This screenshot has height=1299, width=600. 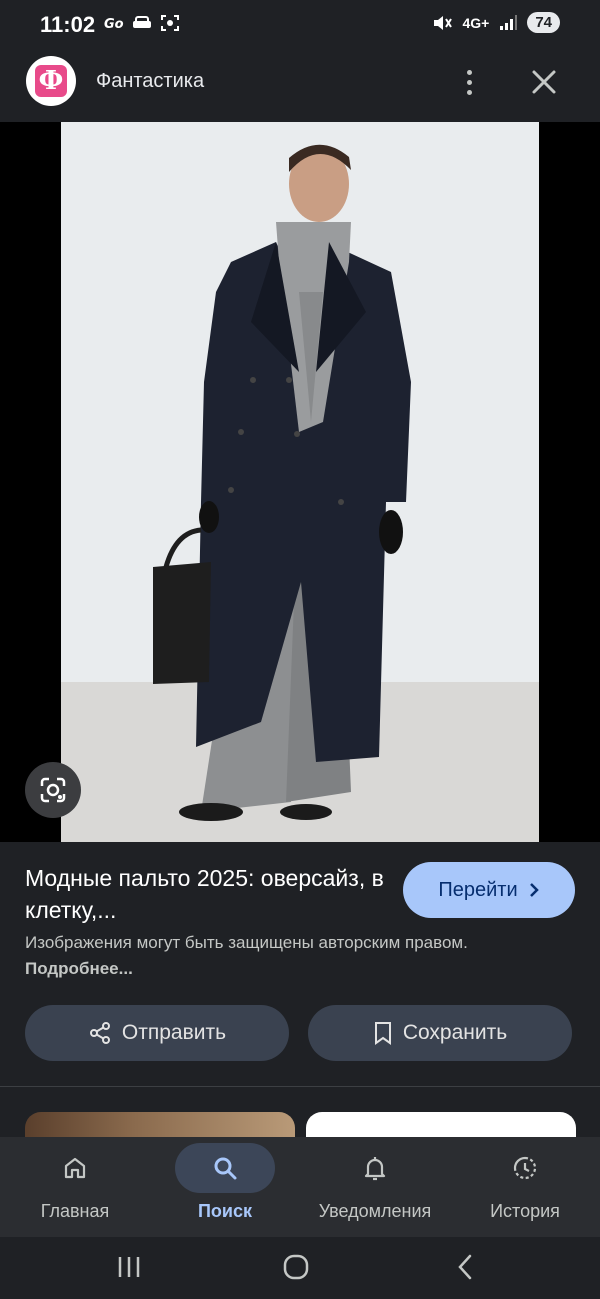 I want to click on history-icon, so click(x=525, y=1168).